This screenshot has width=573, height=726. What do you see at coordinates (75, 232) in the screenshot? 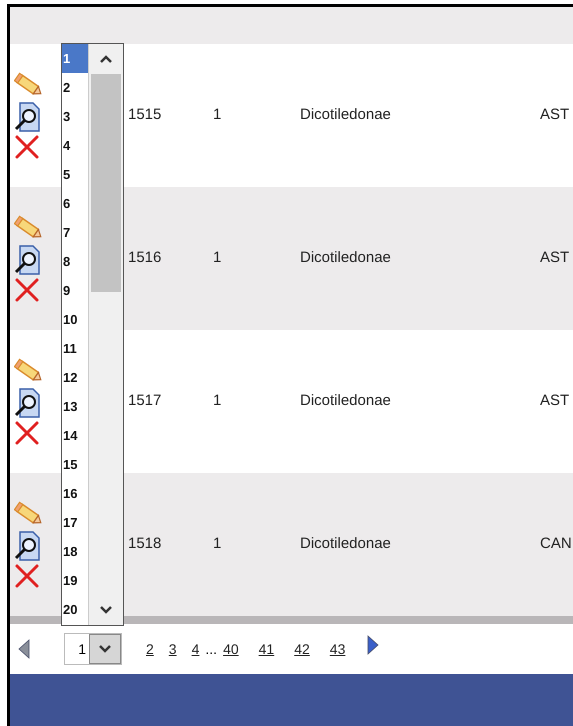
I see `dropdown-option: 7` at bounding box center [75, 232].